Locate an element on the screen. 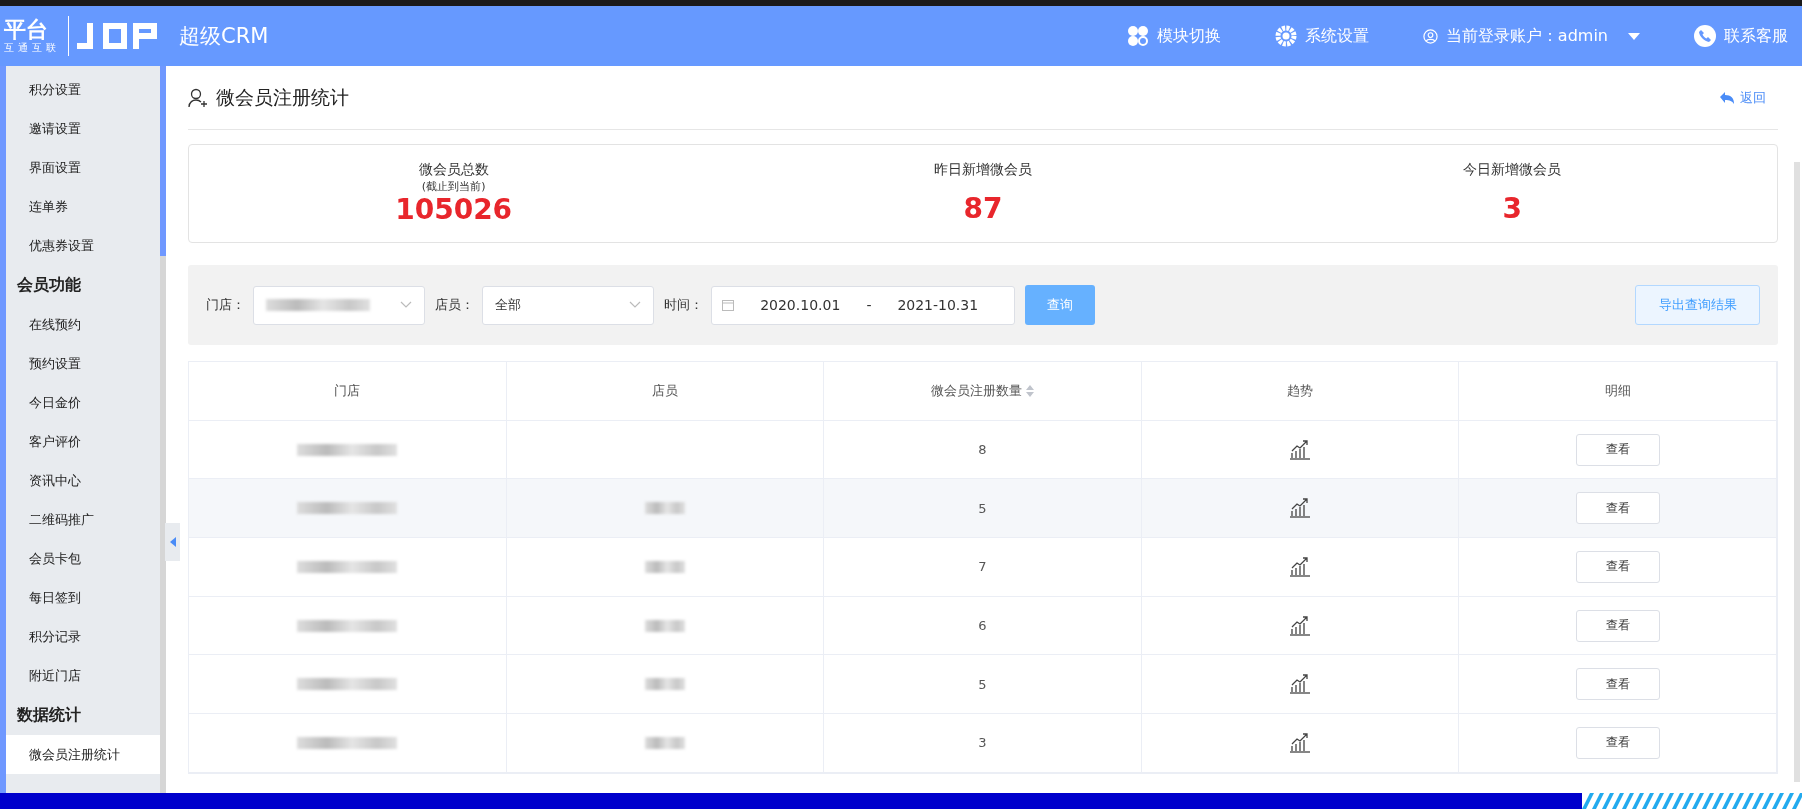 This screenshot has width=1802, height=809. phone-icon is located at coordinates (1705, 36).